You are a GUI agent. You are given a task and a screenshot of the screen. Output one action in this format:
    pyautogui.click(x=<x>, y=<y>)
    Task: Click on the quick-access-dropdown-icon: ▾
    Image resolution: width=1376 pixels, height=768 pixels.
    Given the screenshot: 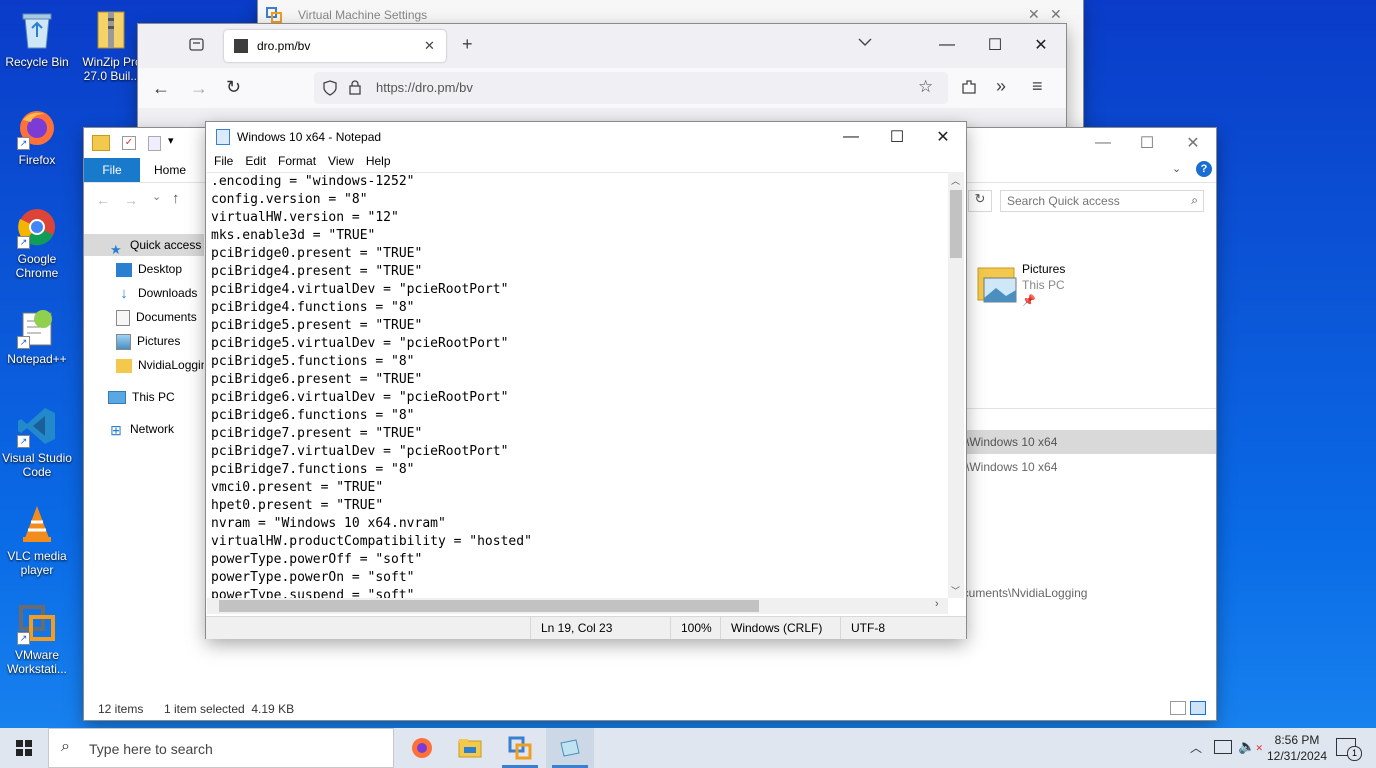 What is the action you would take?
    pyautogui.click(x=171, y=140)
    